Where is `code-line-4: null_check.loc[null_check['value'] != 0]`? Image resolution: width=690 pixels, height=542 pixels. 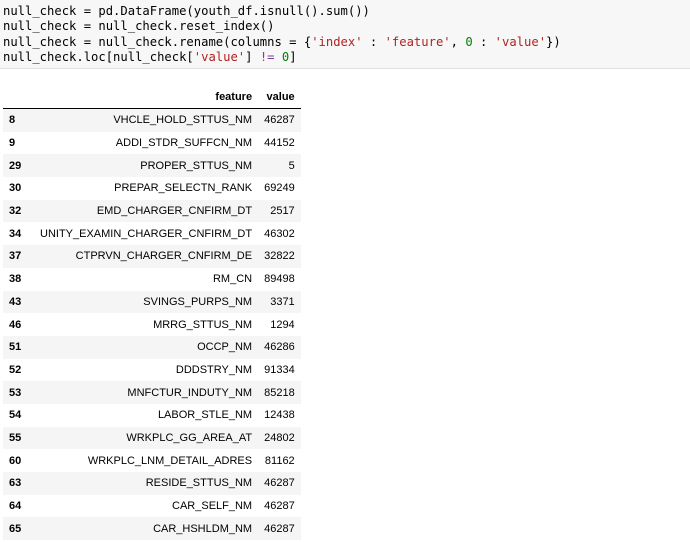
code-line-4: null_check.loc[null_check['value'] != 0] is located at coordinates (346, 57).